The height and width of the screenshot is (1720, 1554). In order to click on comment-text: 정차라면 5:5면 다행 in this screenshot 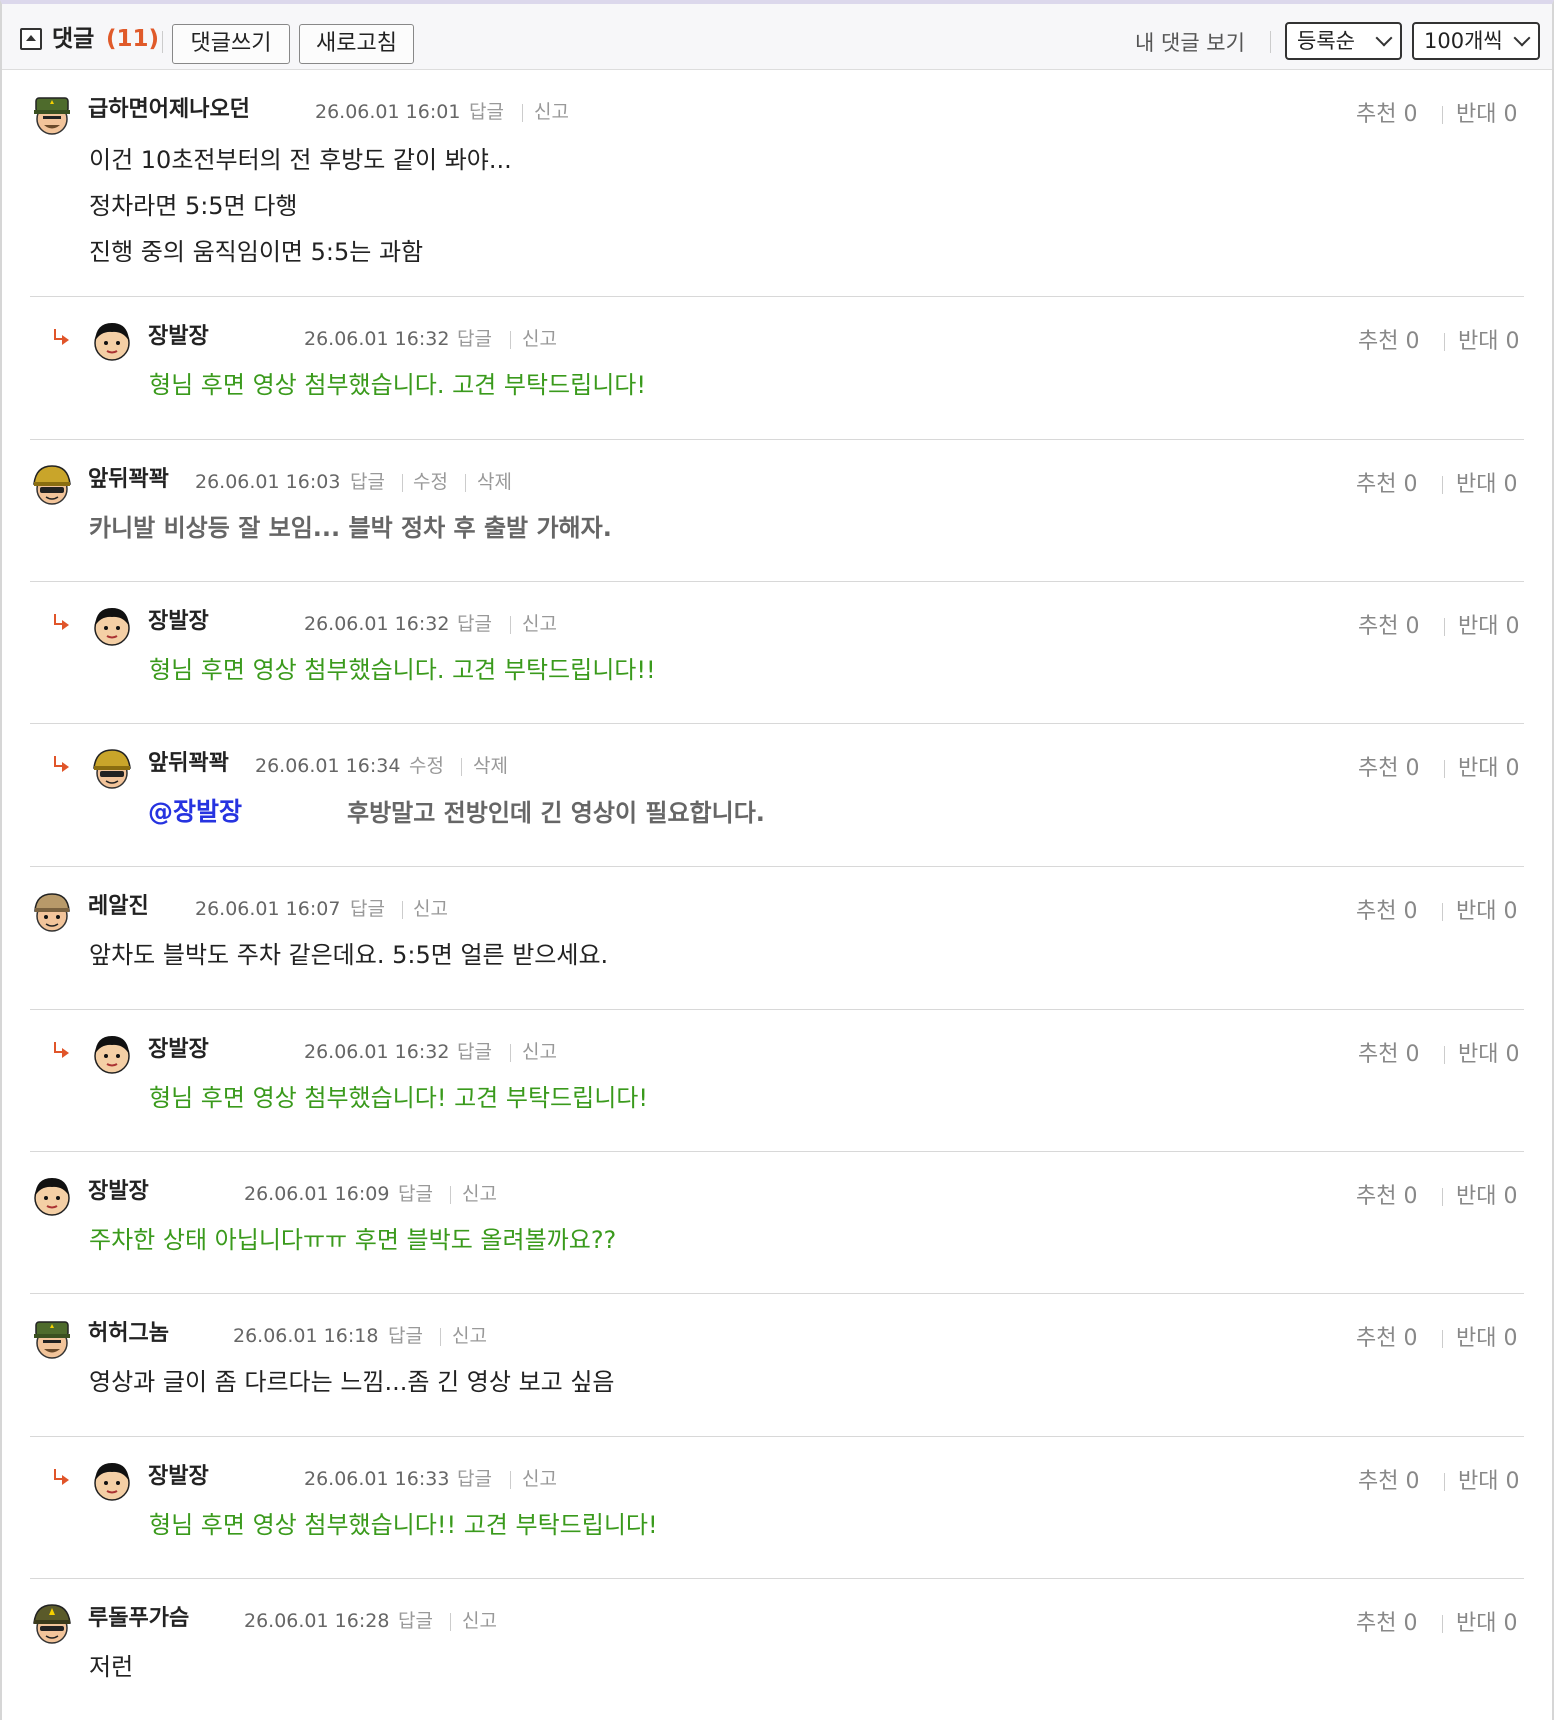, I will do `click(193, 206)`.